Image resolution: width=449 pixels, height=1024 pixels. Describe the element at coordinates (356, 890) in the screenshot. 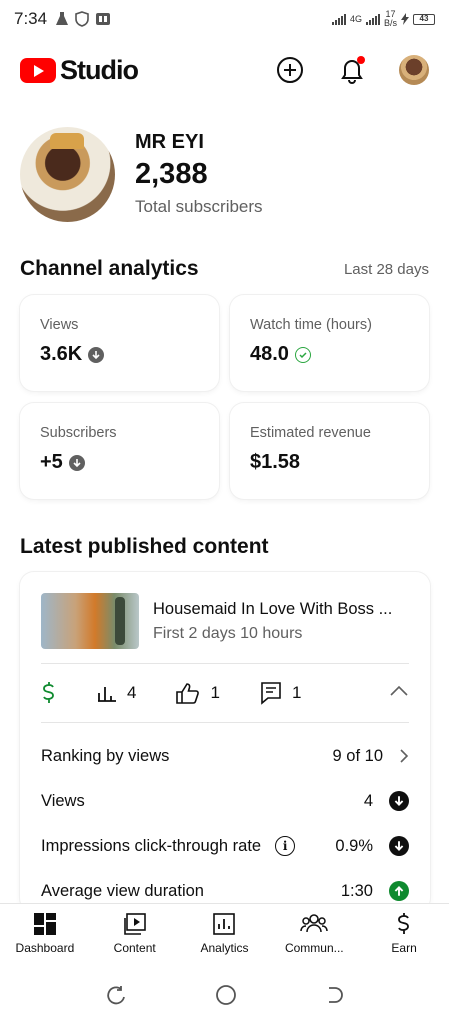

I see `metric-value: 1:30` at that location.